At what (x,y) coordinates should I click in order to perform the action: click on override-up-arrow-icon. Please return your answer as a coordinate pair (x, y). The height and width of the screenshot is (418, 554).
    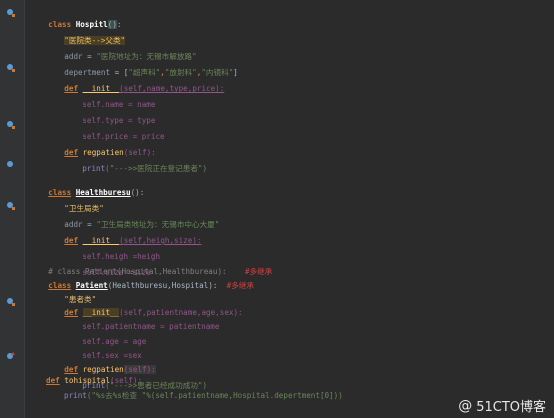
    Looking at the image, I should click on (11, 352).